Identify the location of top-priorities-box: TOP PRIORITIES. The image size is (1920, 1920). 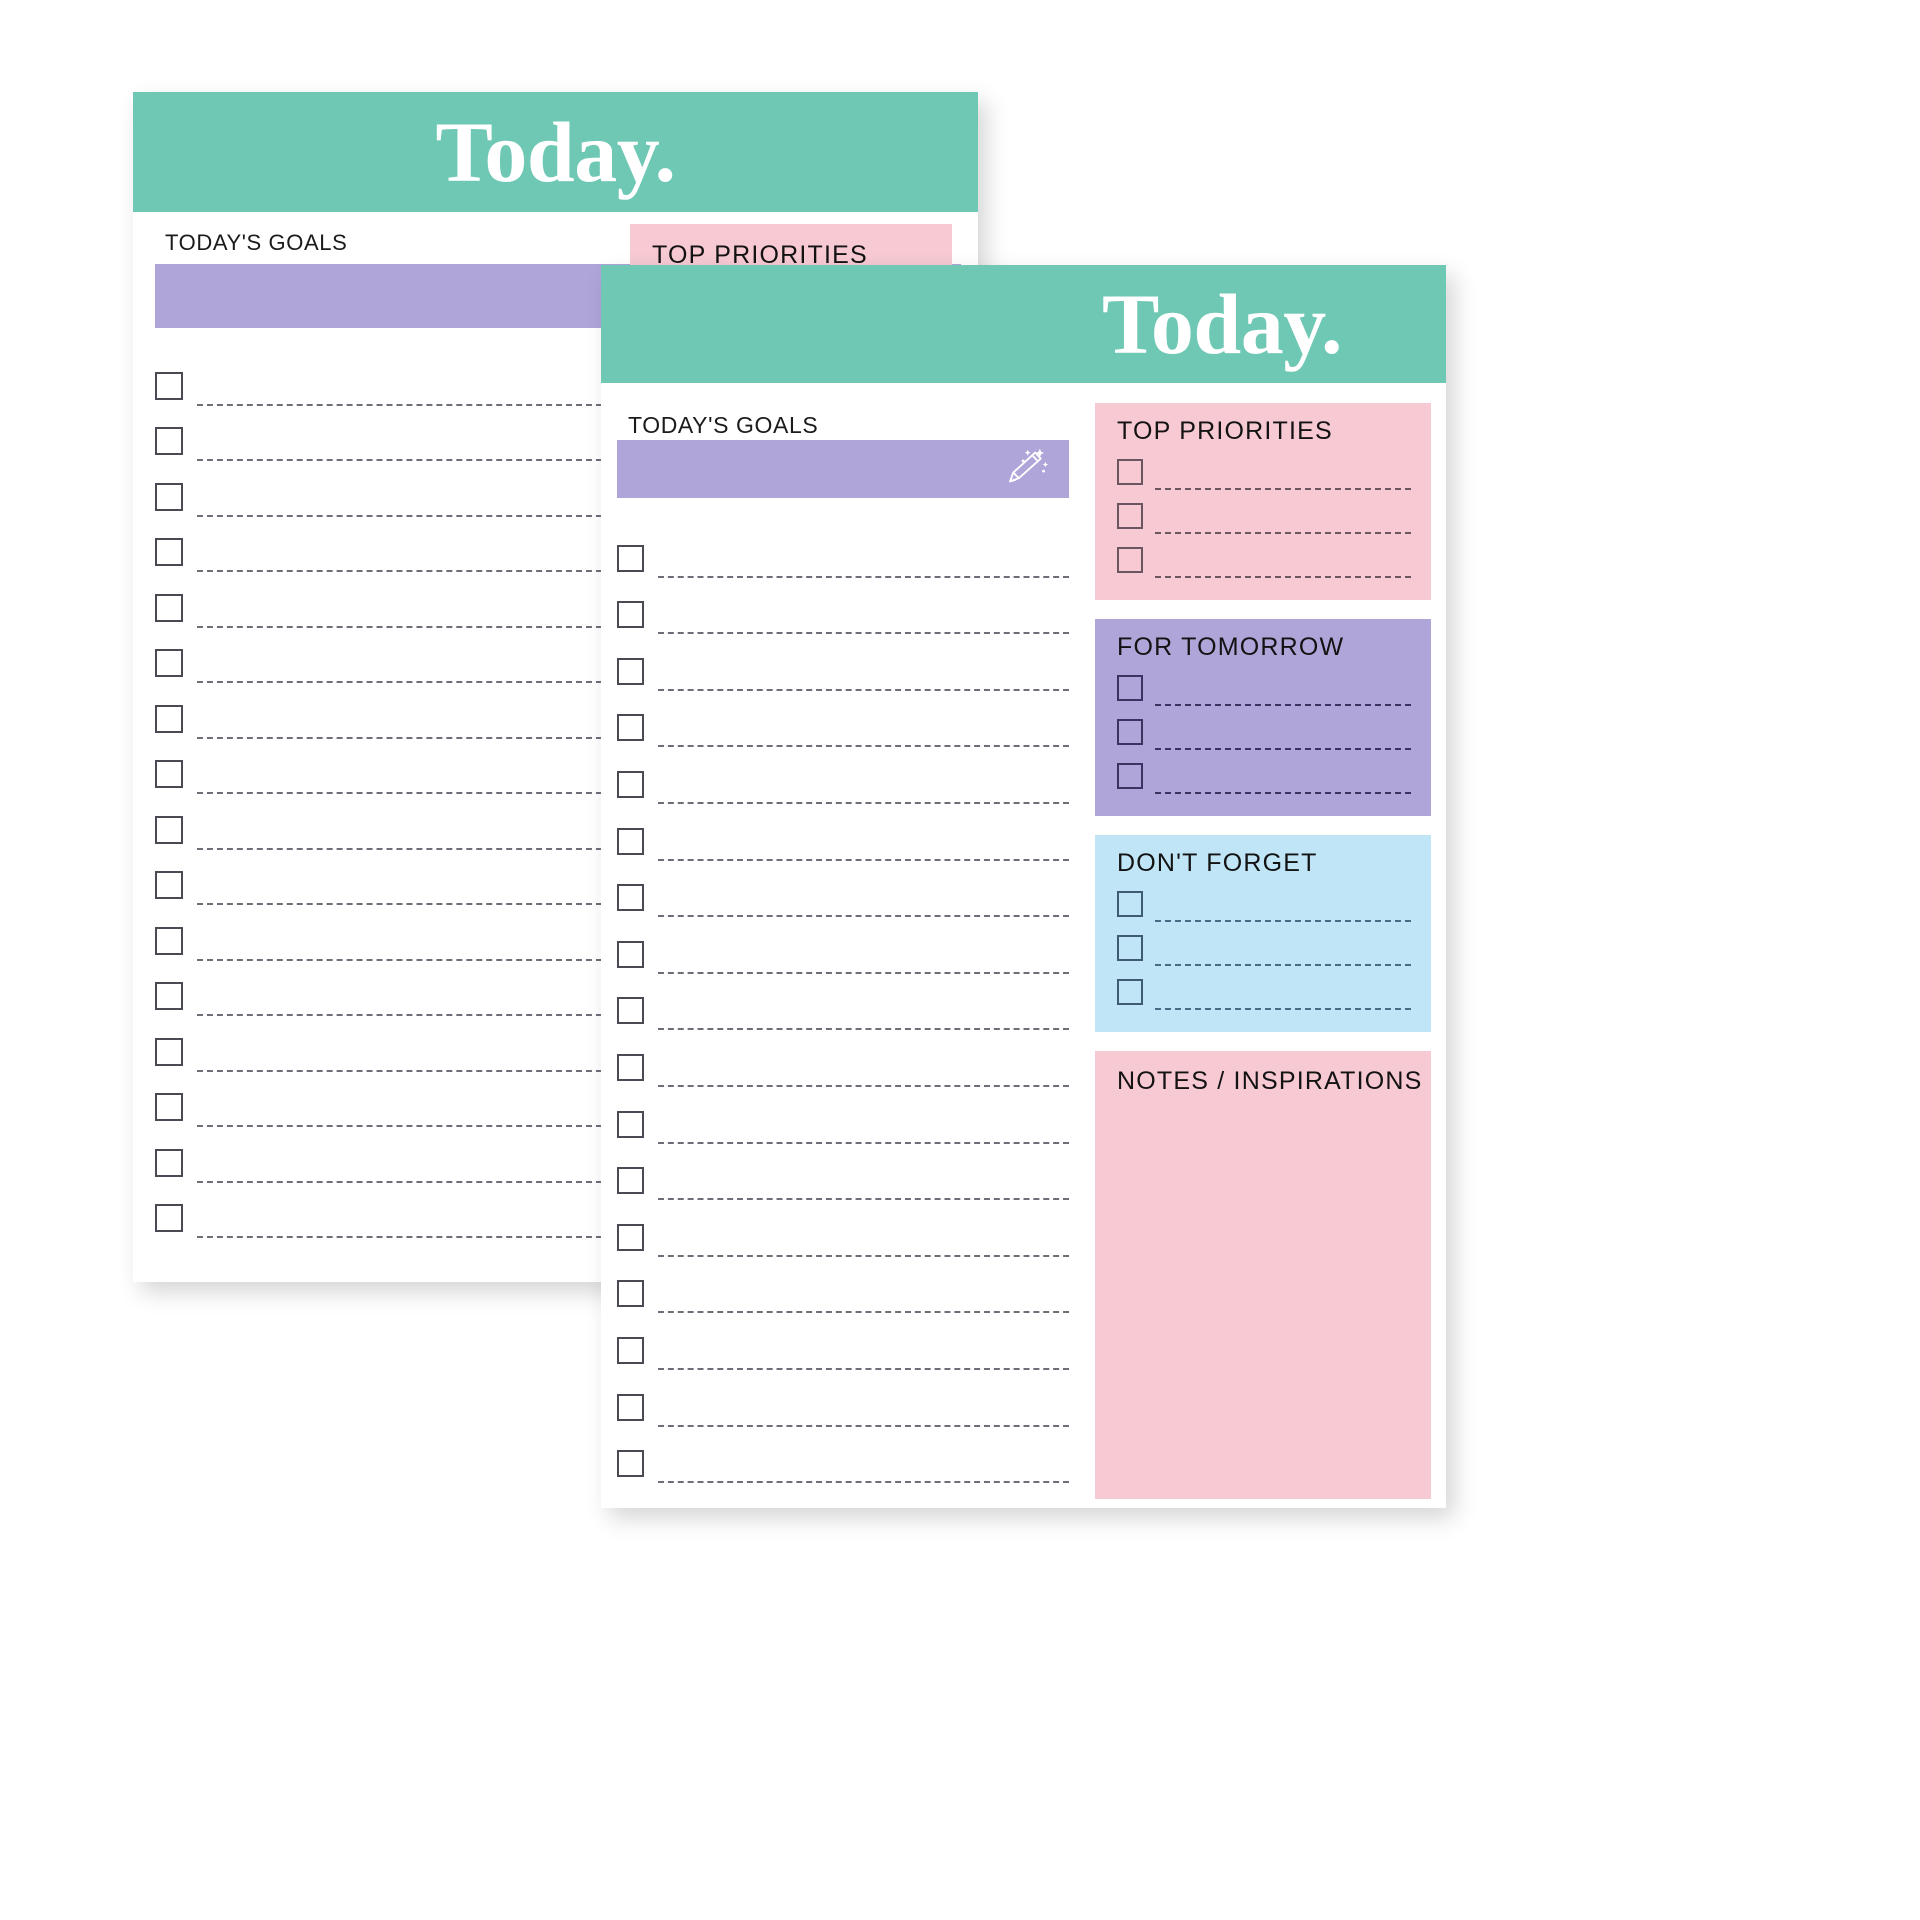
(1263, 501).